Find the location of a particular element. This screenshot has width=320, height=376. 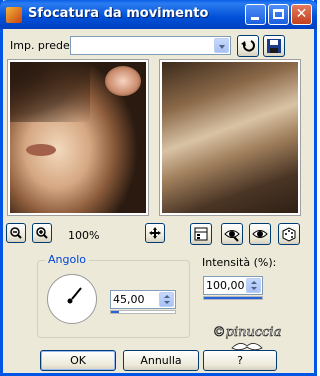

move-icon is located at coordinates (155, 233).